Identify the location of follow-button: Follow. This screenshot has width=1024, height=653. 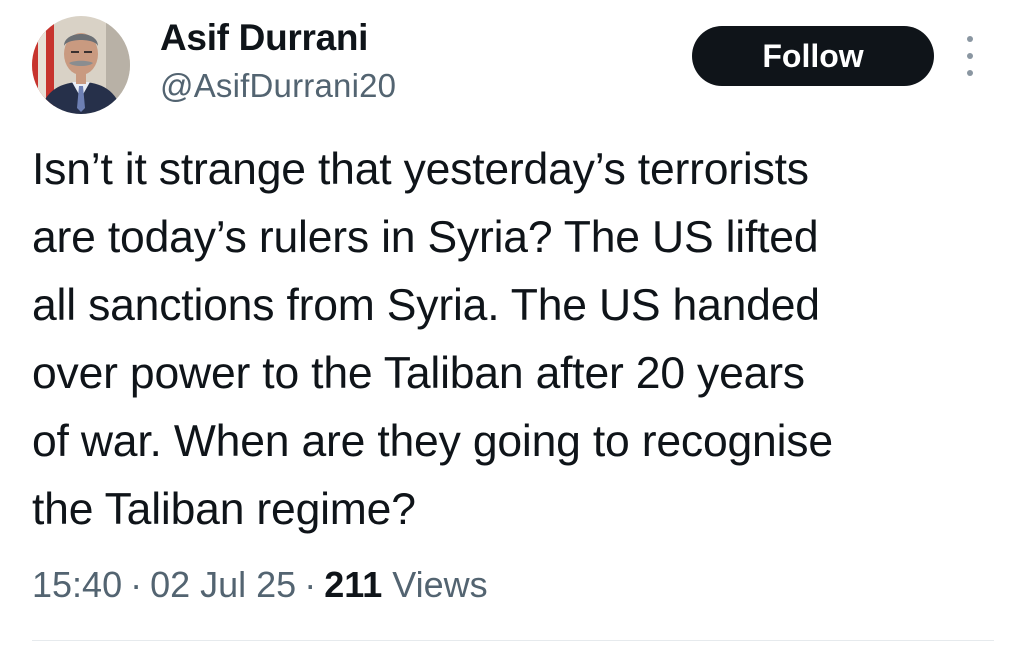
(813, 56).